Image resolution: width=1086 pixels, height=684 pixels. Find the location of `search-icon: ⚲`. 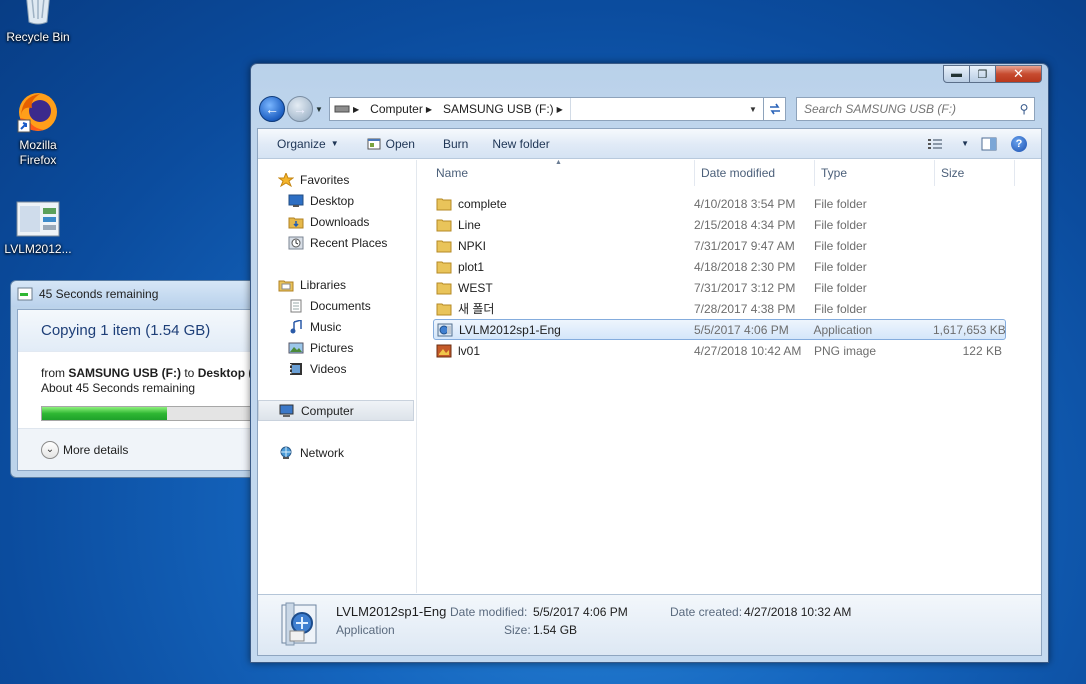

search-icon: ⚲ is located at coordinates (1024, 109).